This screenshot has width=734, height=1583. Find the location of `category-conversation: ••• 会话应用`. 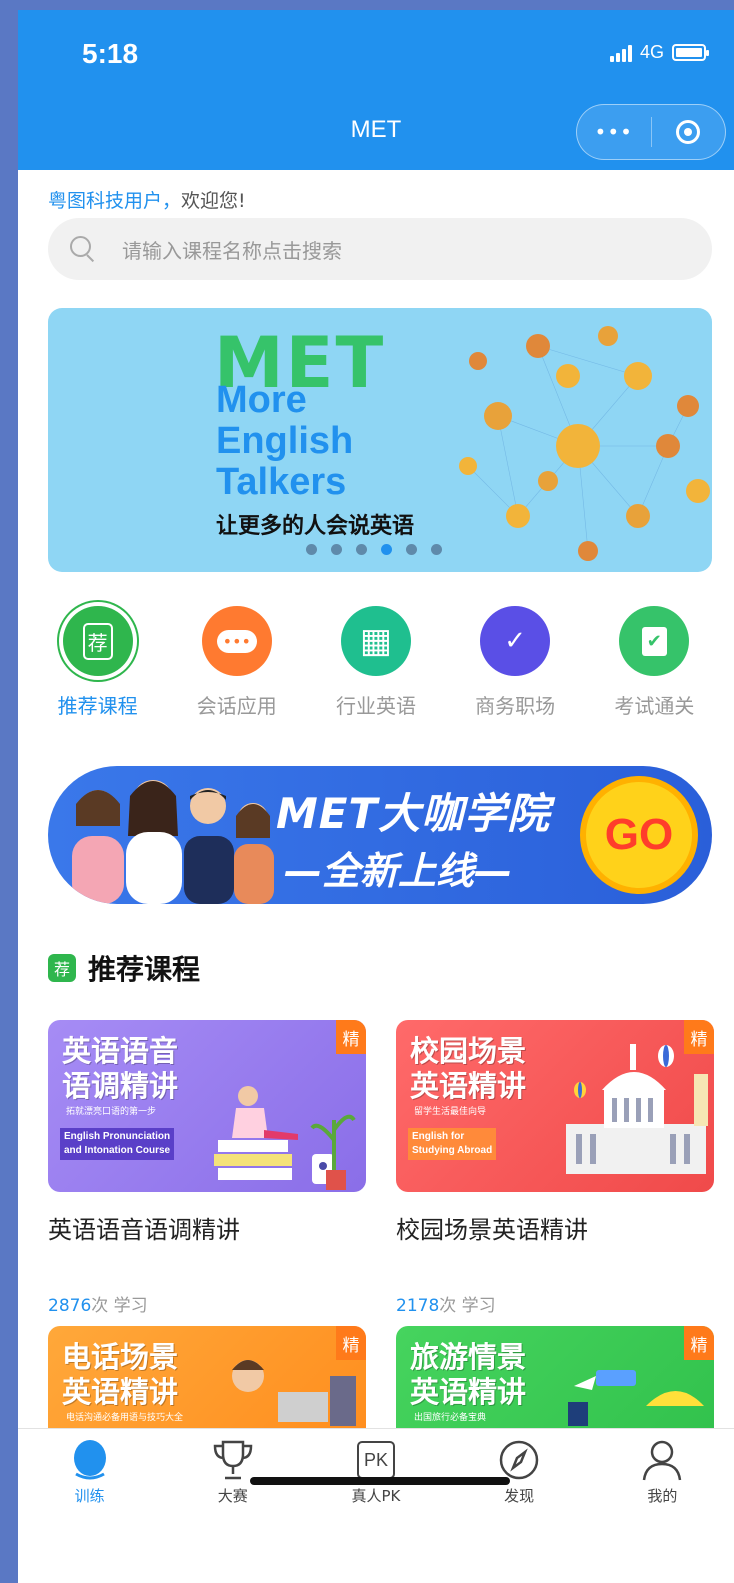

category-conversation: ••• 会话应用 is located at coordinates (237, 662).